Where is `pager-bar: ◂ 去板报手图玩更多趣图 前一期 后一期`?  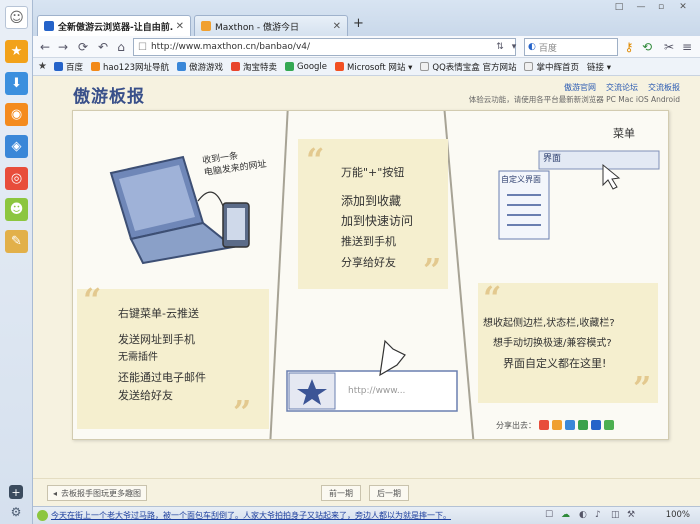 pager-bar: ◂ 去板报手图玩更多趣图 前一期 后一期 is located at coordinates (366, 492).